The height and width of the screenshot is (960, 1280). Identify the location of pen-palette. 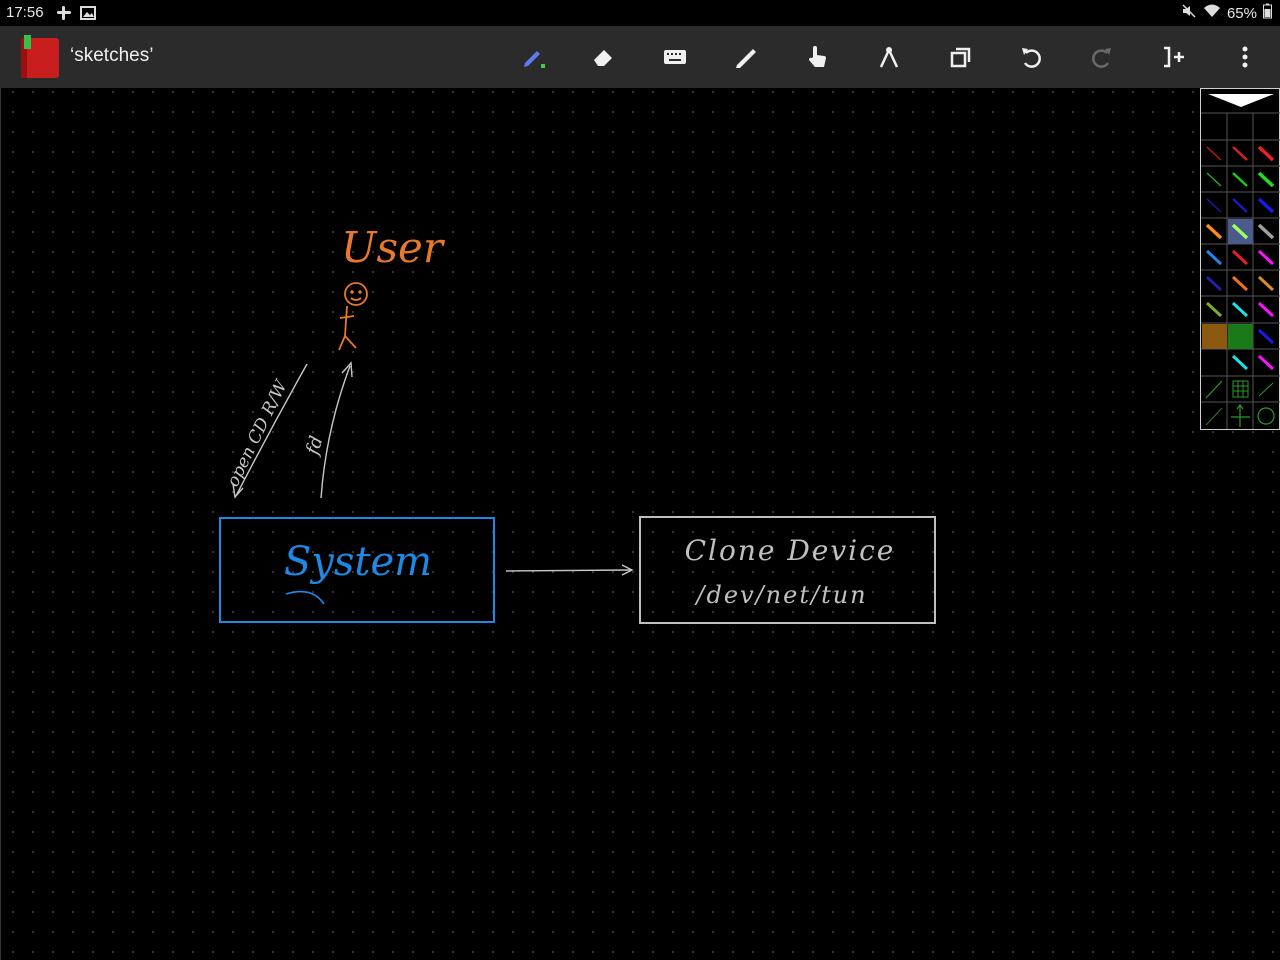
(1240, 259).